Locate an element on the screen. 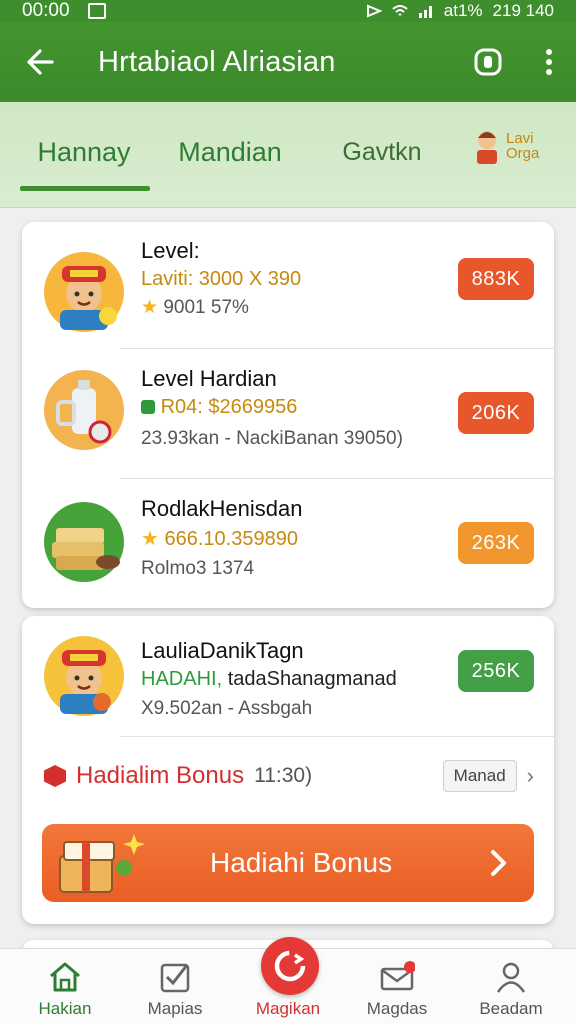  bonus-hexagon-icon is located at coordinates (55, 776).